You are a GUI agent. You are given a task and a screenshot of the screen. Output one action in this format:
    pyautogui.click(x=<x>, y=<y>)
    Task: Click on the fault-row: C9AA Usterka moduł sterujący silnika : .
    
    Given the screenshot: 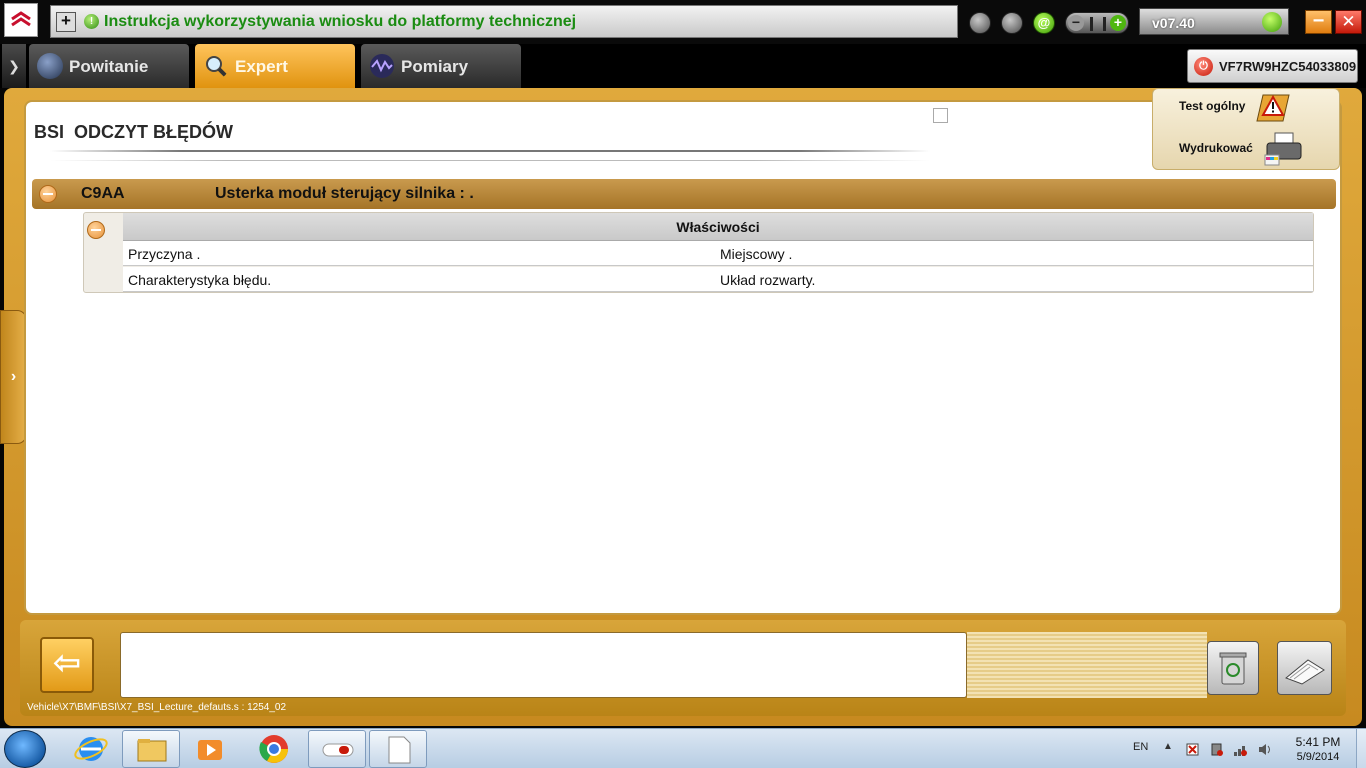 What is the action you would take?
    pyautogui.click(x=684, y=194)
    